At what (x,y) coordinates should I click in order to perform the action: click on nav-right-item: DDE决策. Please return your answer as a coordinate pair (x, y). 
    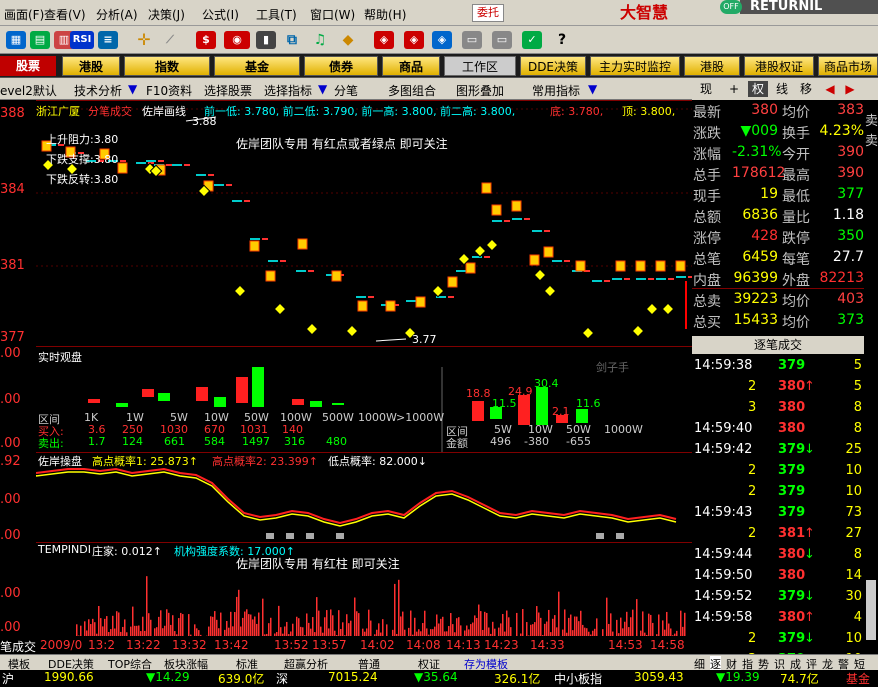
    Looking at the image, I should click on (553, 66).